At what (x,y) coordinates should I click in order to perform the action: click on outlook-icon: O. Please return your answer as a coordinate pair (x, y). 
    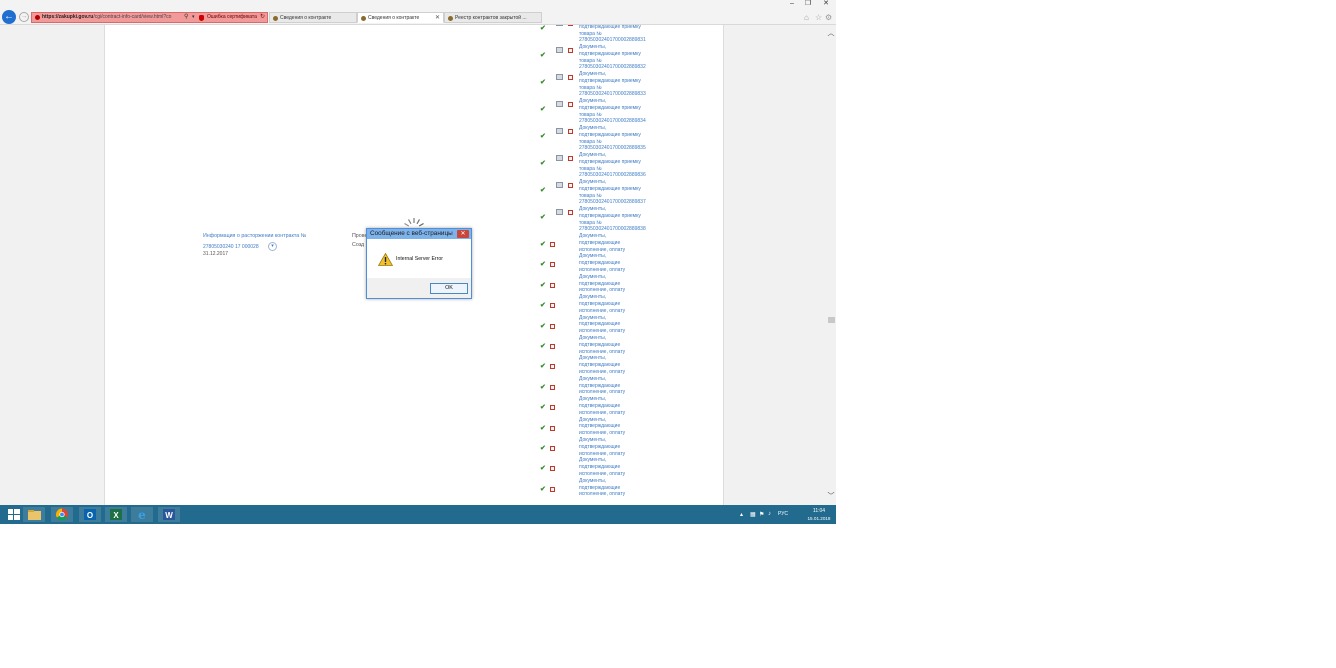
    Looking at the image, I should click on (90, 514).